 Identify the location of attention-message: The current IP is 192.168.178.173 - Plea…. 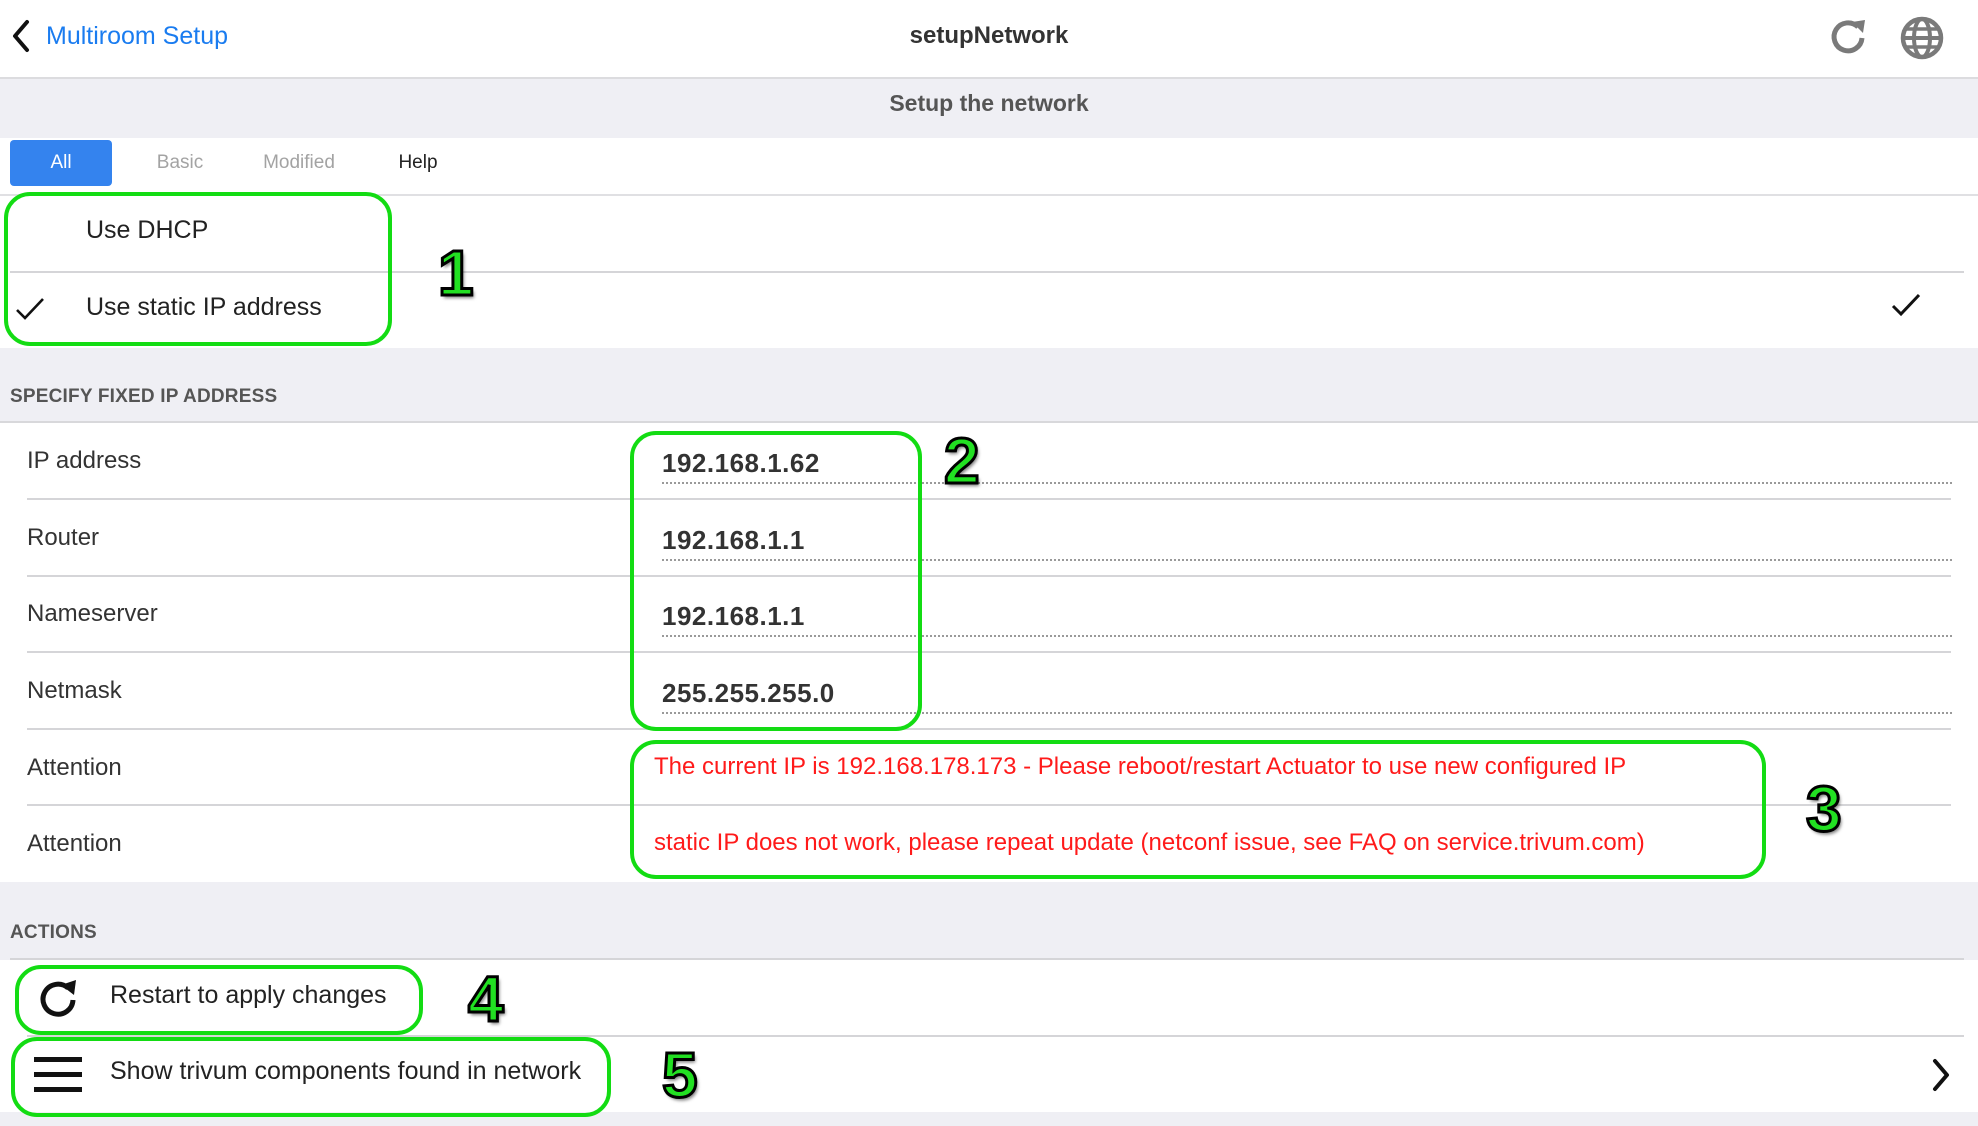
(1140, 766).